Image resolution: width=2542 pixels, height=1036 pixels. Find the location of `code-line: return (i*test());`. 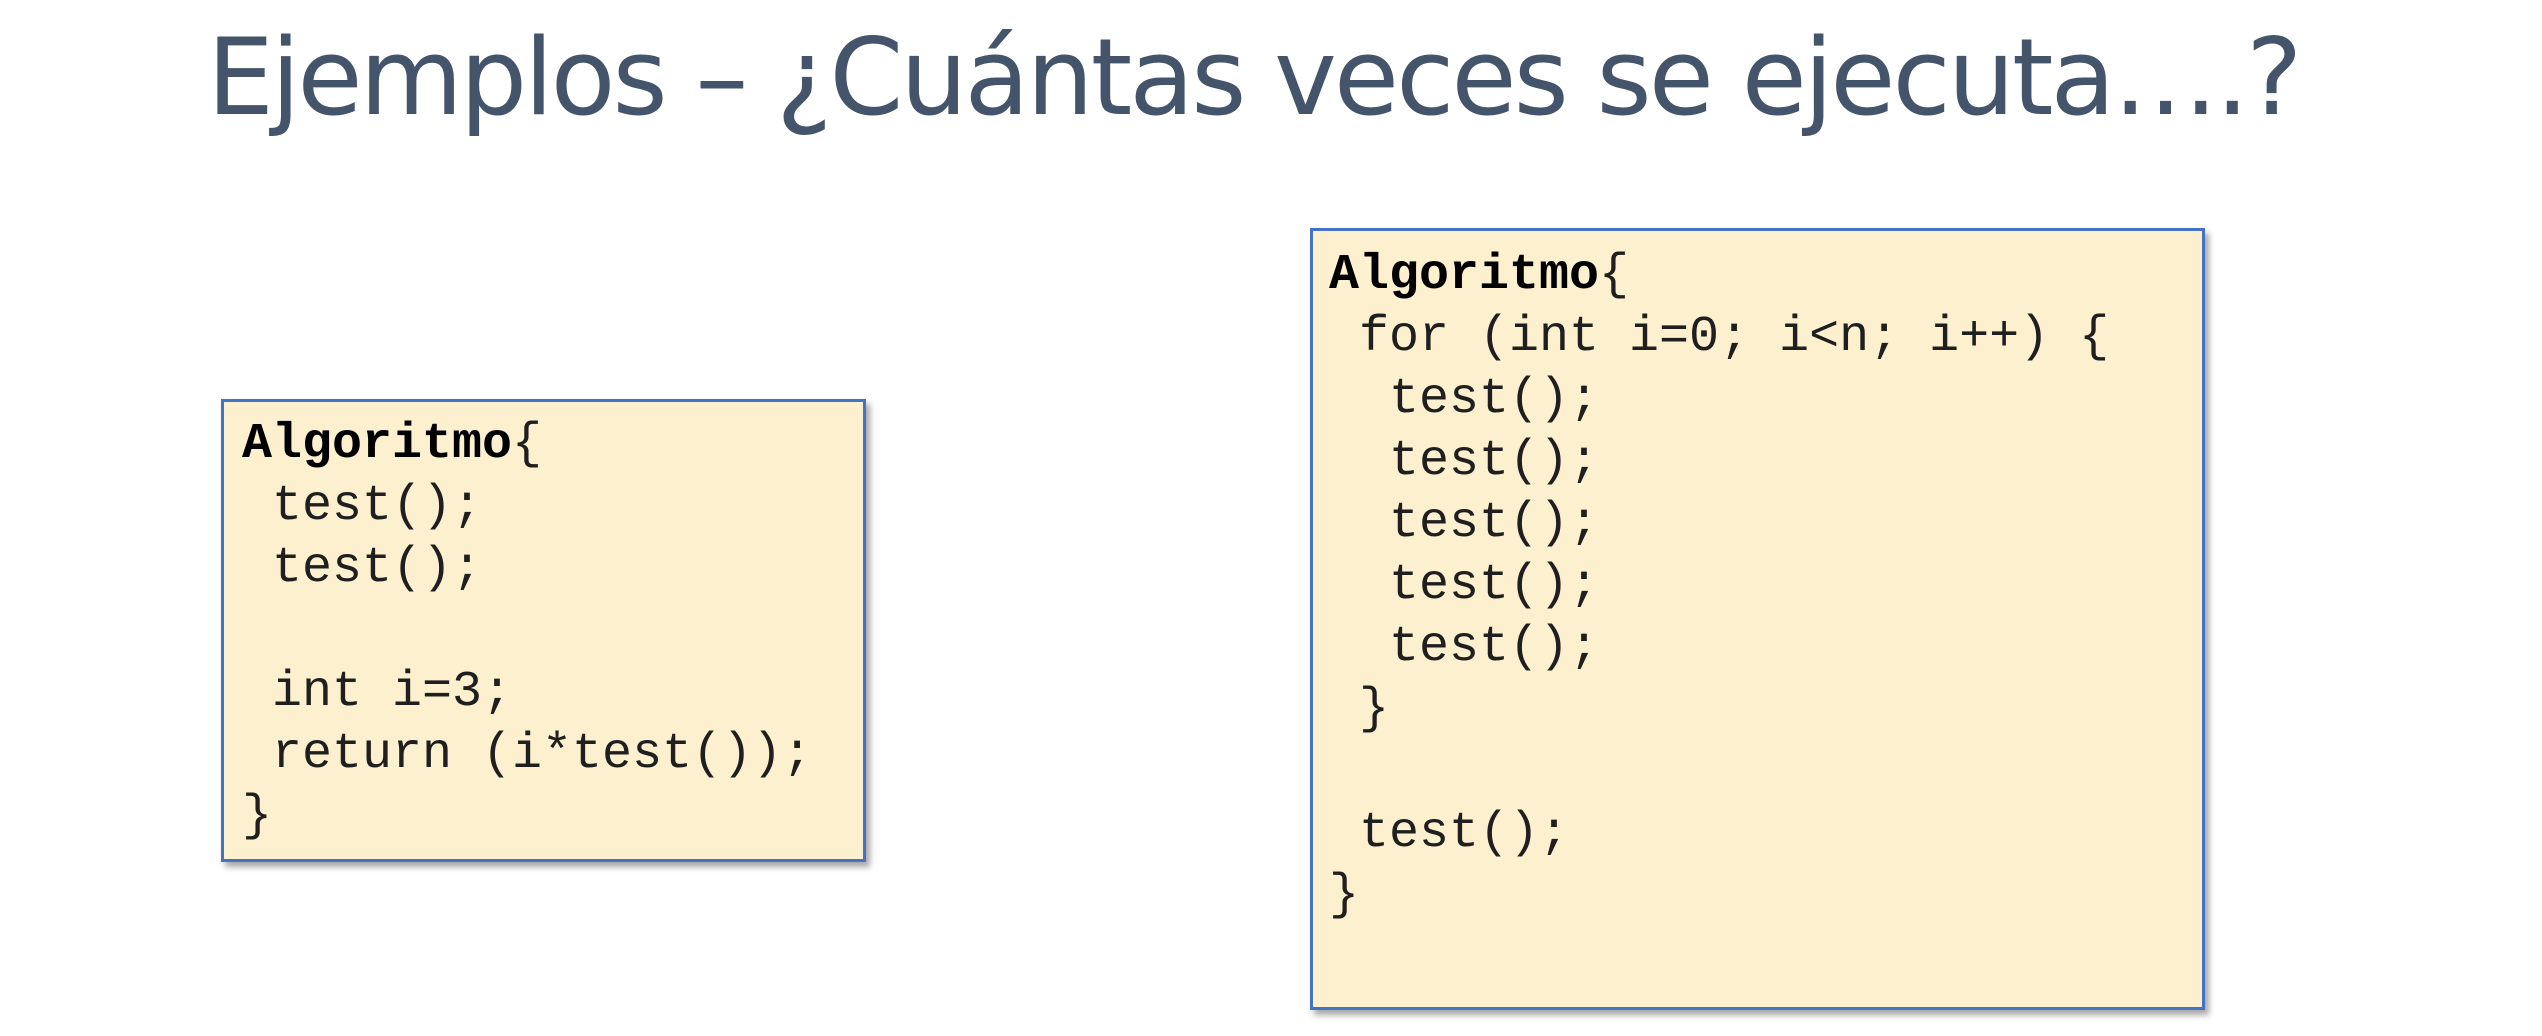

code-line: return (i*test()); is located at coordinates (527, 754).